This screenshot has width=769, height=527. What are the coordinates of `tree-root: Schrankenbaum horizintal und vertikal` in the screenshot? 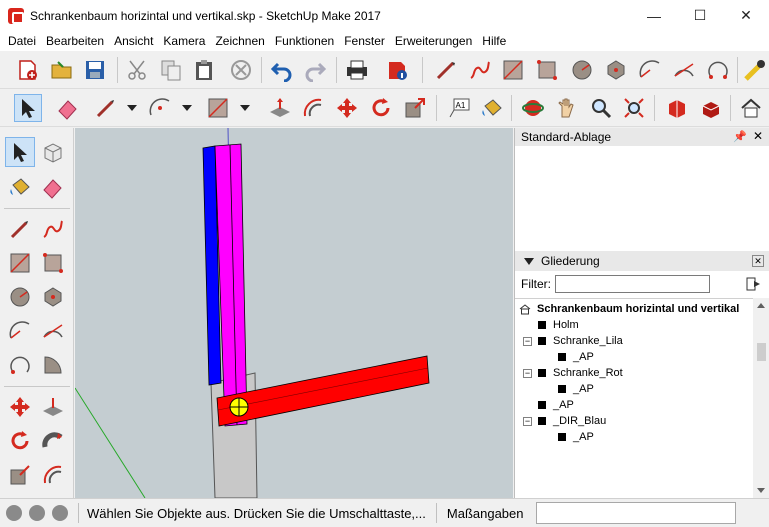 It's located at (629, 309).